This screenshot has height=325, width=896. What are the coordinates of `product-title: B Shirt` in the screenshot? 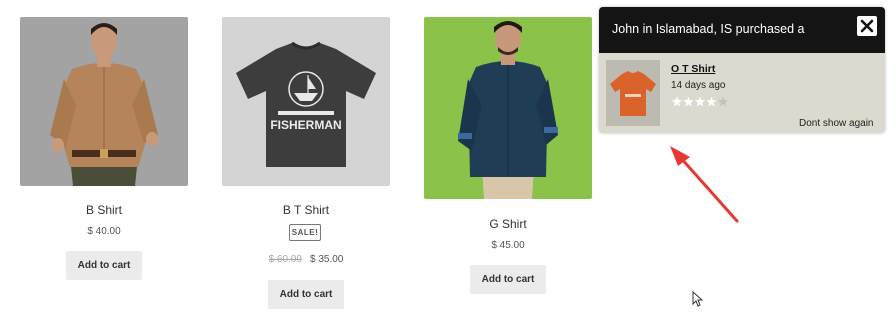 It's located at (104, 210).